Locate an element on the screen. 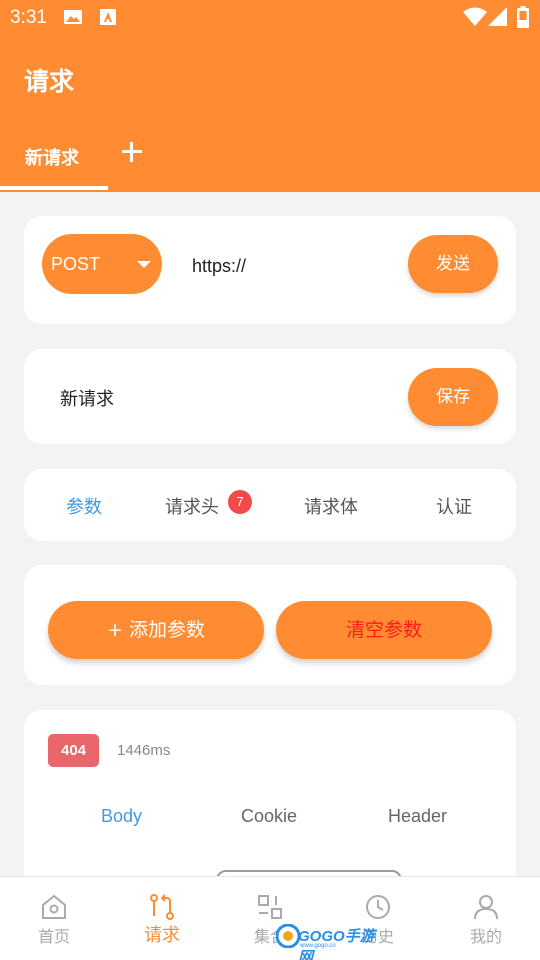 The image size is (540, 960). params-card: + 添加参数 清空参数 is located at coordinates (270, 625).